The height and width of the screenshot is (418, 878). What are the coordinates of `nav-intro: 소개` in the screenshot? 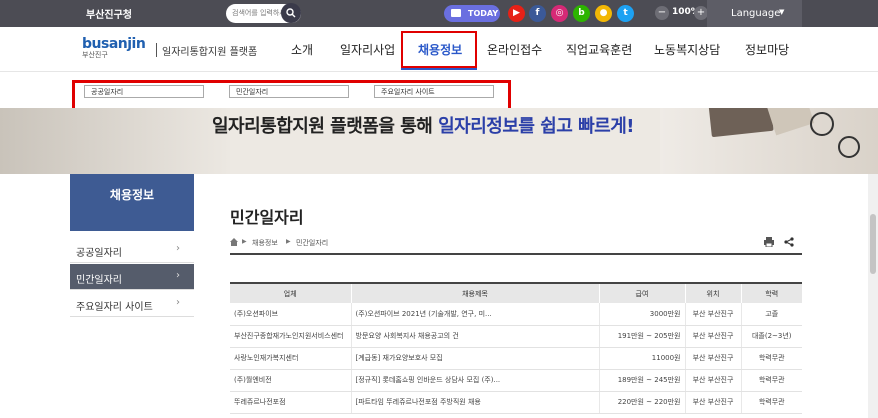 It's located at (302, 49).